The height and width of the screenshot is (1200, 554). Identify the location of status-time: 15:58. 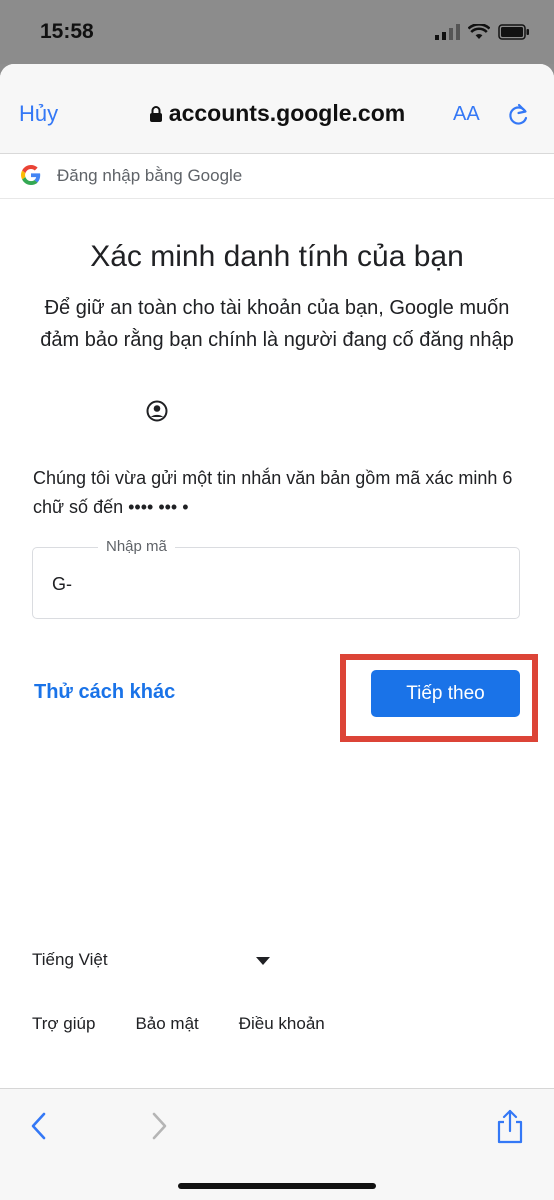
(67, 31).